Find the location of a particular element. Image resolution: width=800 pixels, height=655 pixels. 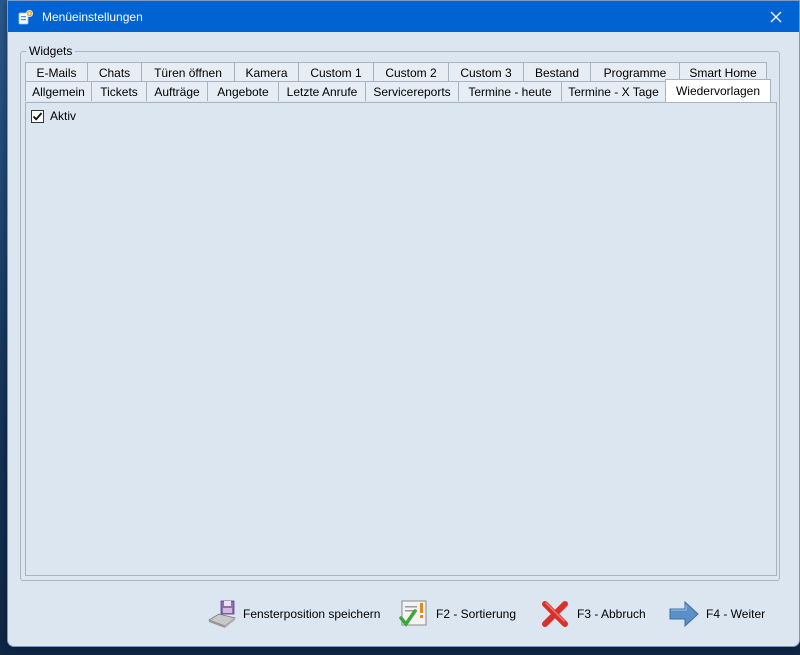

red-x-icon is located at coordinates (555, 614).